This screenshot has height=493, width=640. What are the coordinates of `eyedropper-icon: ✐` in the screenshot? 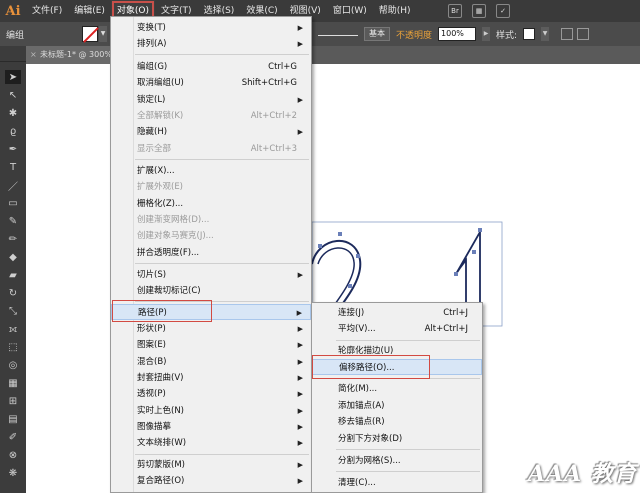 It's located at (13, 437).